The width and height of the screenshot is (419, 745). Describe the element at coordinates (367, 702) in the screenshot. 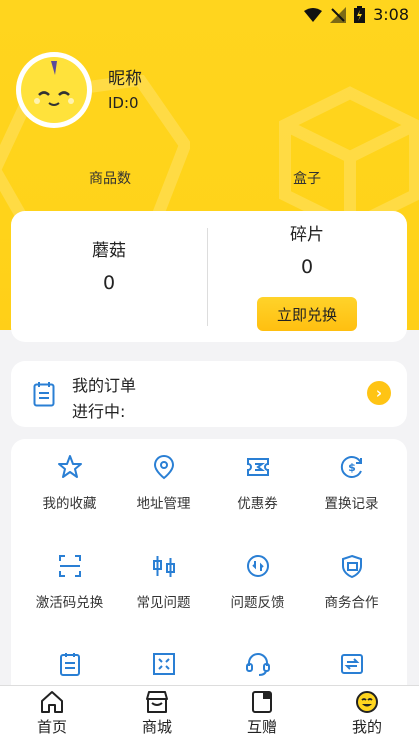

I see `profile-face-icon` at that location.